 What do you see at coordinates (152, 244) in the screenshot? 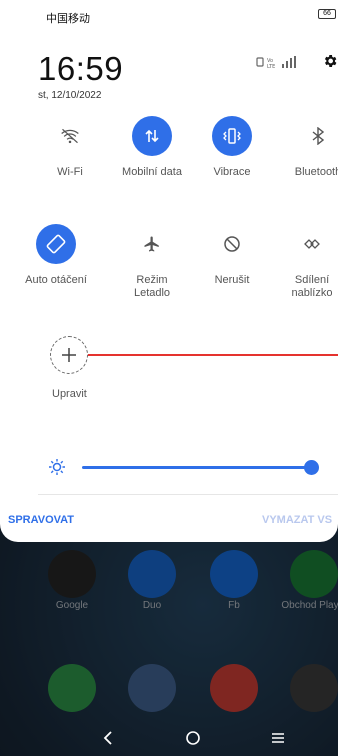
I see `airplane-icon` at bounding box center [152, 244].